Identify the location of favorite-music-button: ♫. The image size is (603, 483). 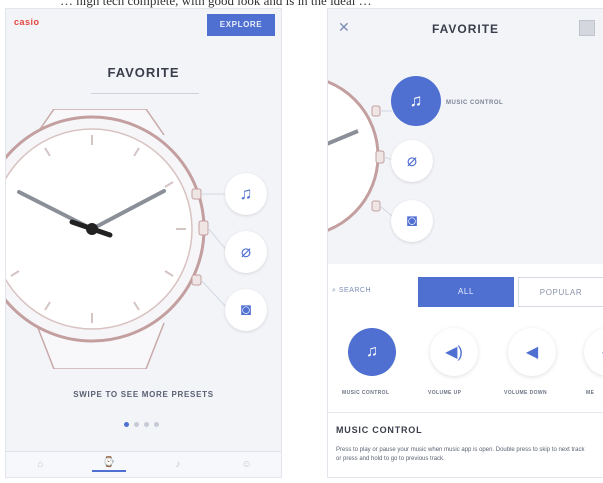
(246, 194).